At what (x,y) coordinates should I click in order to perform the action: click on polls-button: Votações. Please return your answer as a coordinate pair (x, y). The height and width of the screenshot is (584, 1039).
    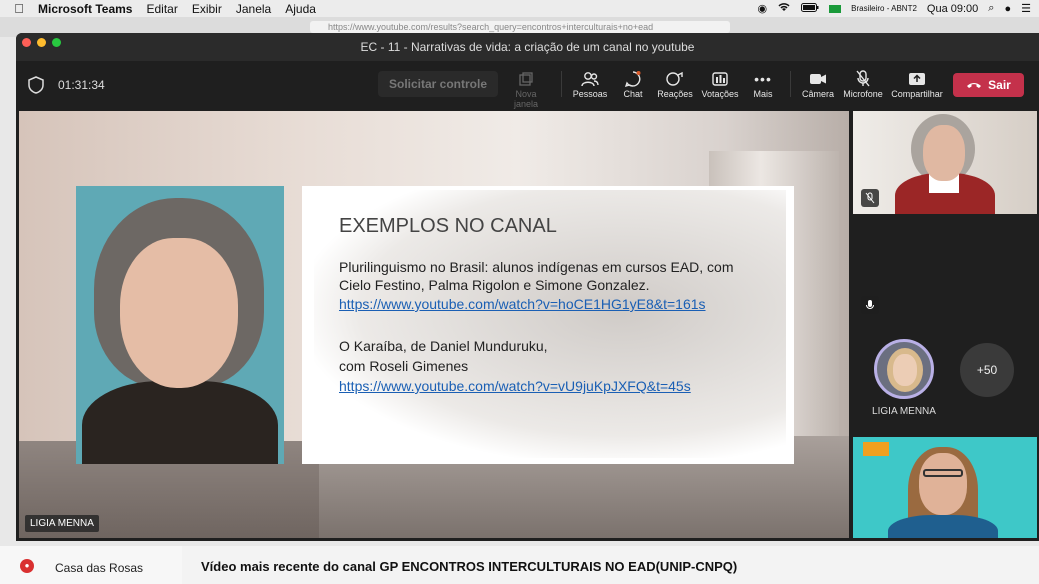
    Looking at the image, I should click on (720, 87).